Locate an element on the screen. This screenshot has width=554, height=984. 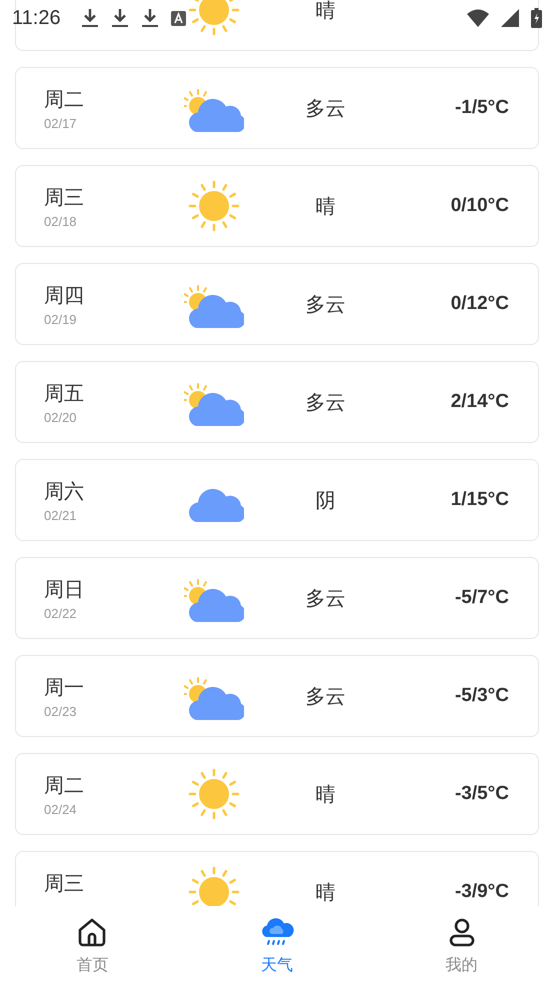
temperature-label: -1/5°C is located at coordinates (481, 108).